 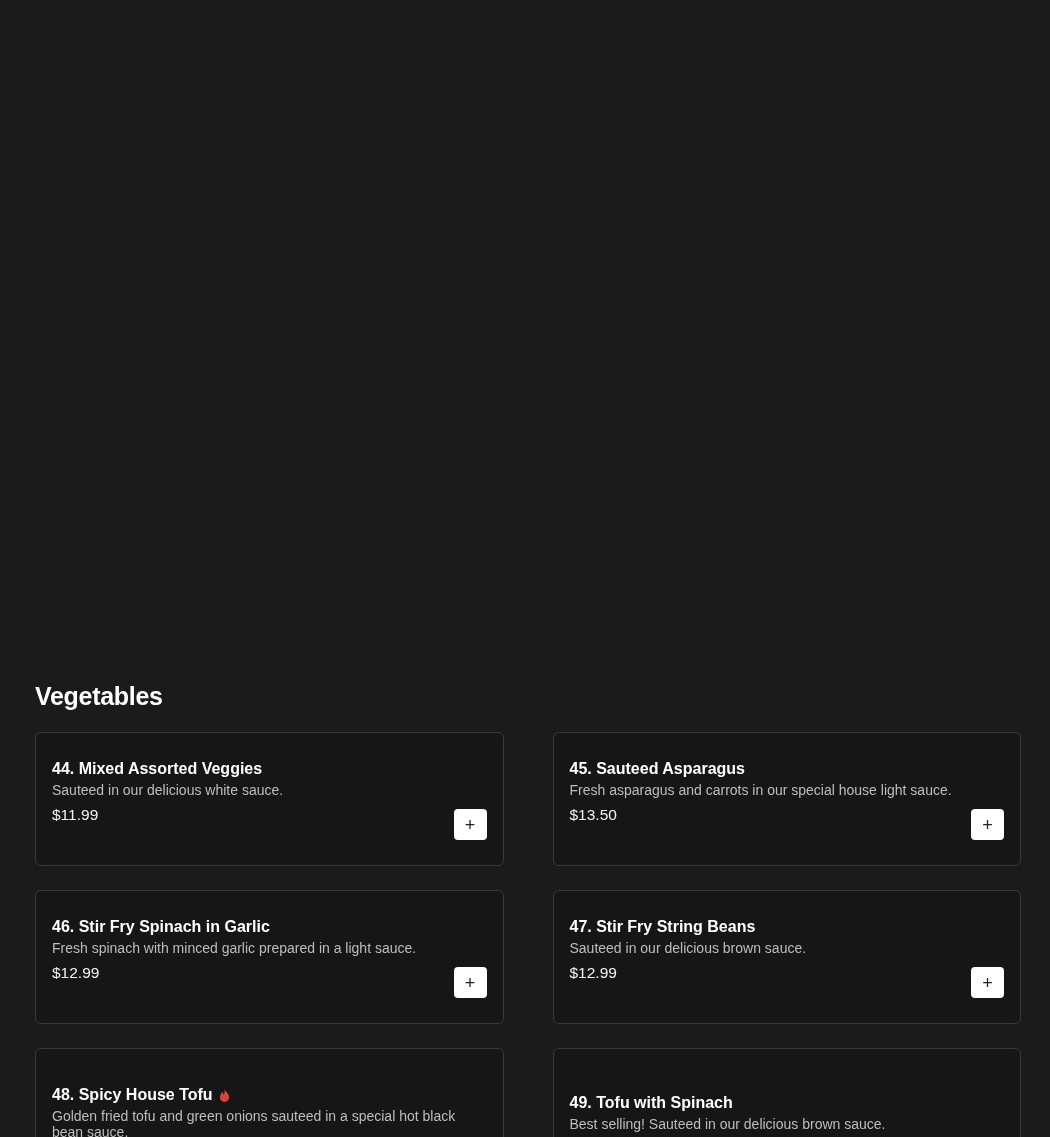 What do you see at coordinates (99, 696) in the screenshot?
I see `section-heading: Vegetables` at bounding box center [99, 696].